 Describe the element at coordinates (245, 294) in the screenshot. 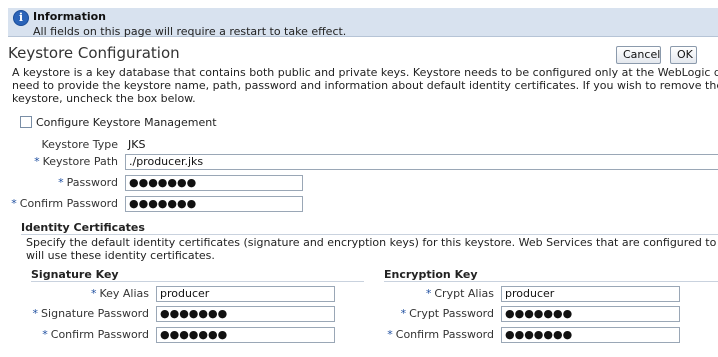

I see `key-alias-input: producer` at that location.